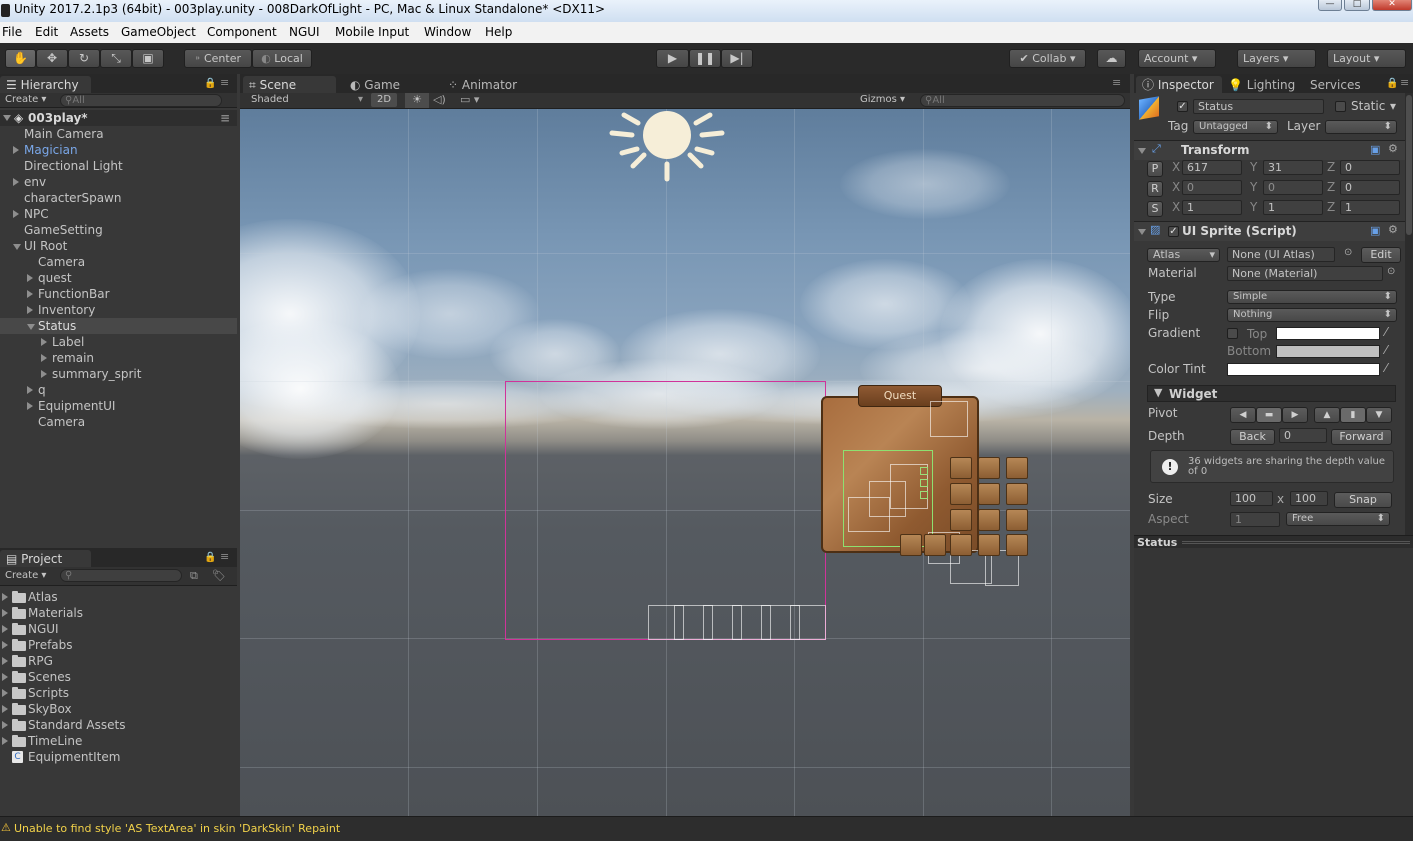 This screenshot has height=841, width=1413. What do you see at coordinates (118, 693) in the screenshot?
I see `project-folder: Scripts` at bounding box center [118, 693].